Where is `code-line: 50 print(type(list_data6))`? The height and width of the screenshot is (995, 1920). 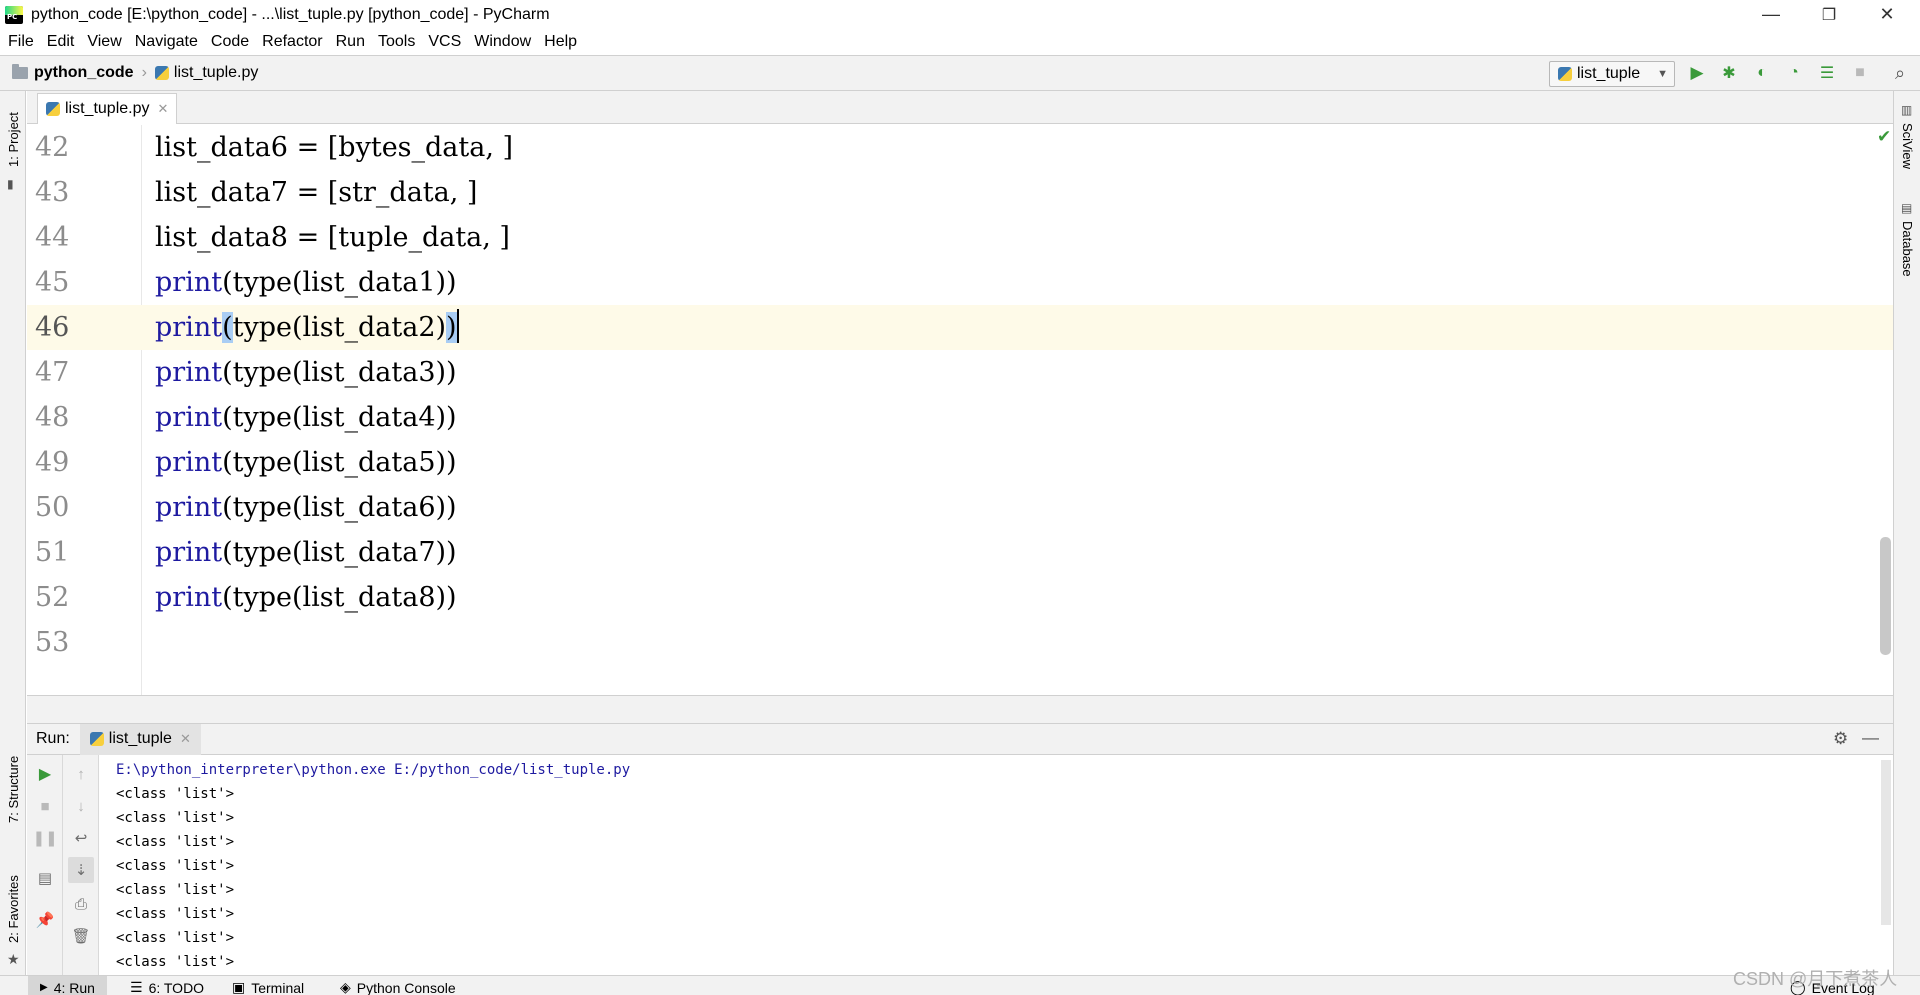 code-line: 50 print(type(list_data6)) is located at coordinates (960, 507).